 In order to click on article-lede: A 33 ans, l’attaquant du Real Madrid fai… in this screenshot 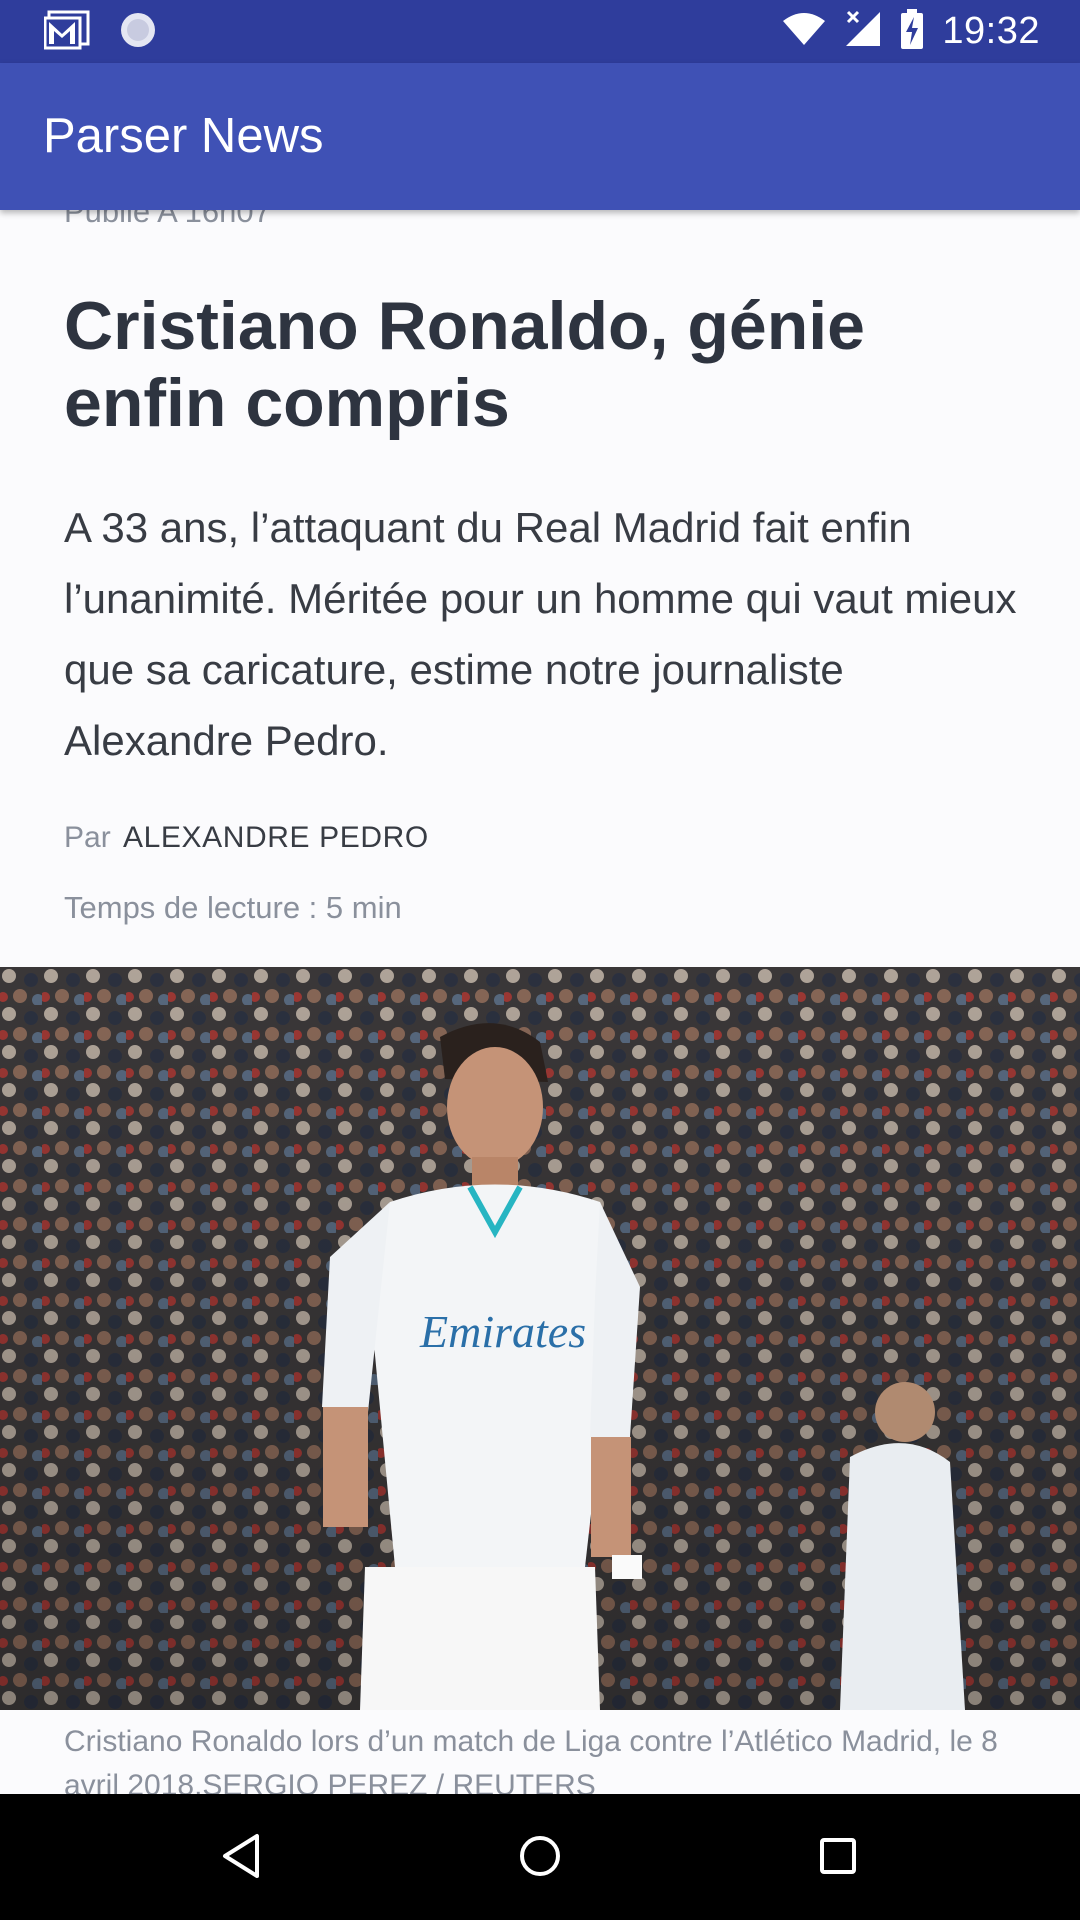, I will do `click(540, 634)`.